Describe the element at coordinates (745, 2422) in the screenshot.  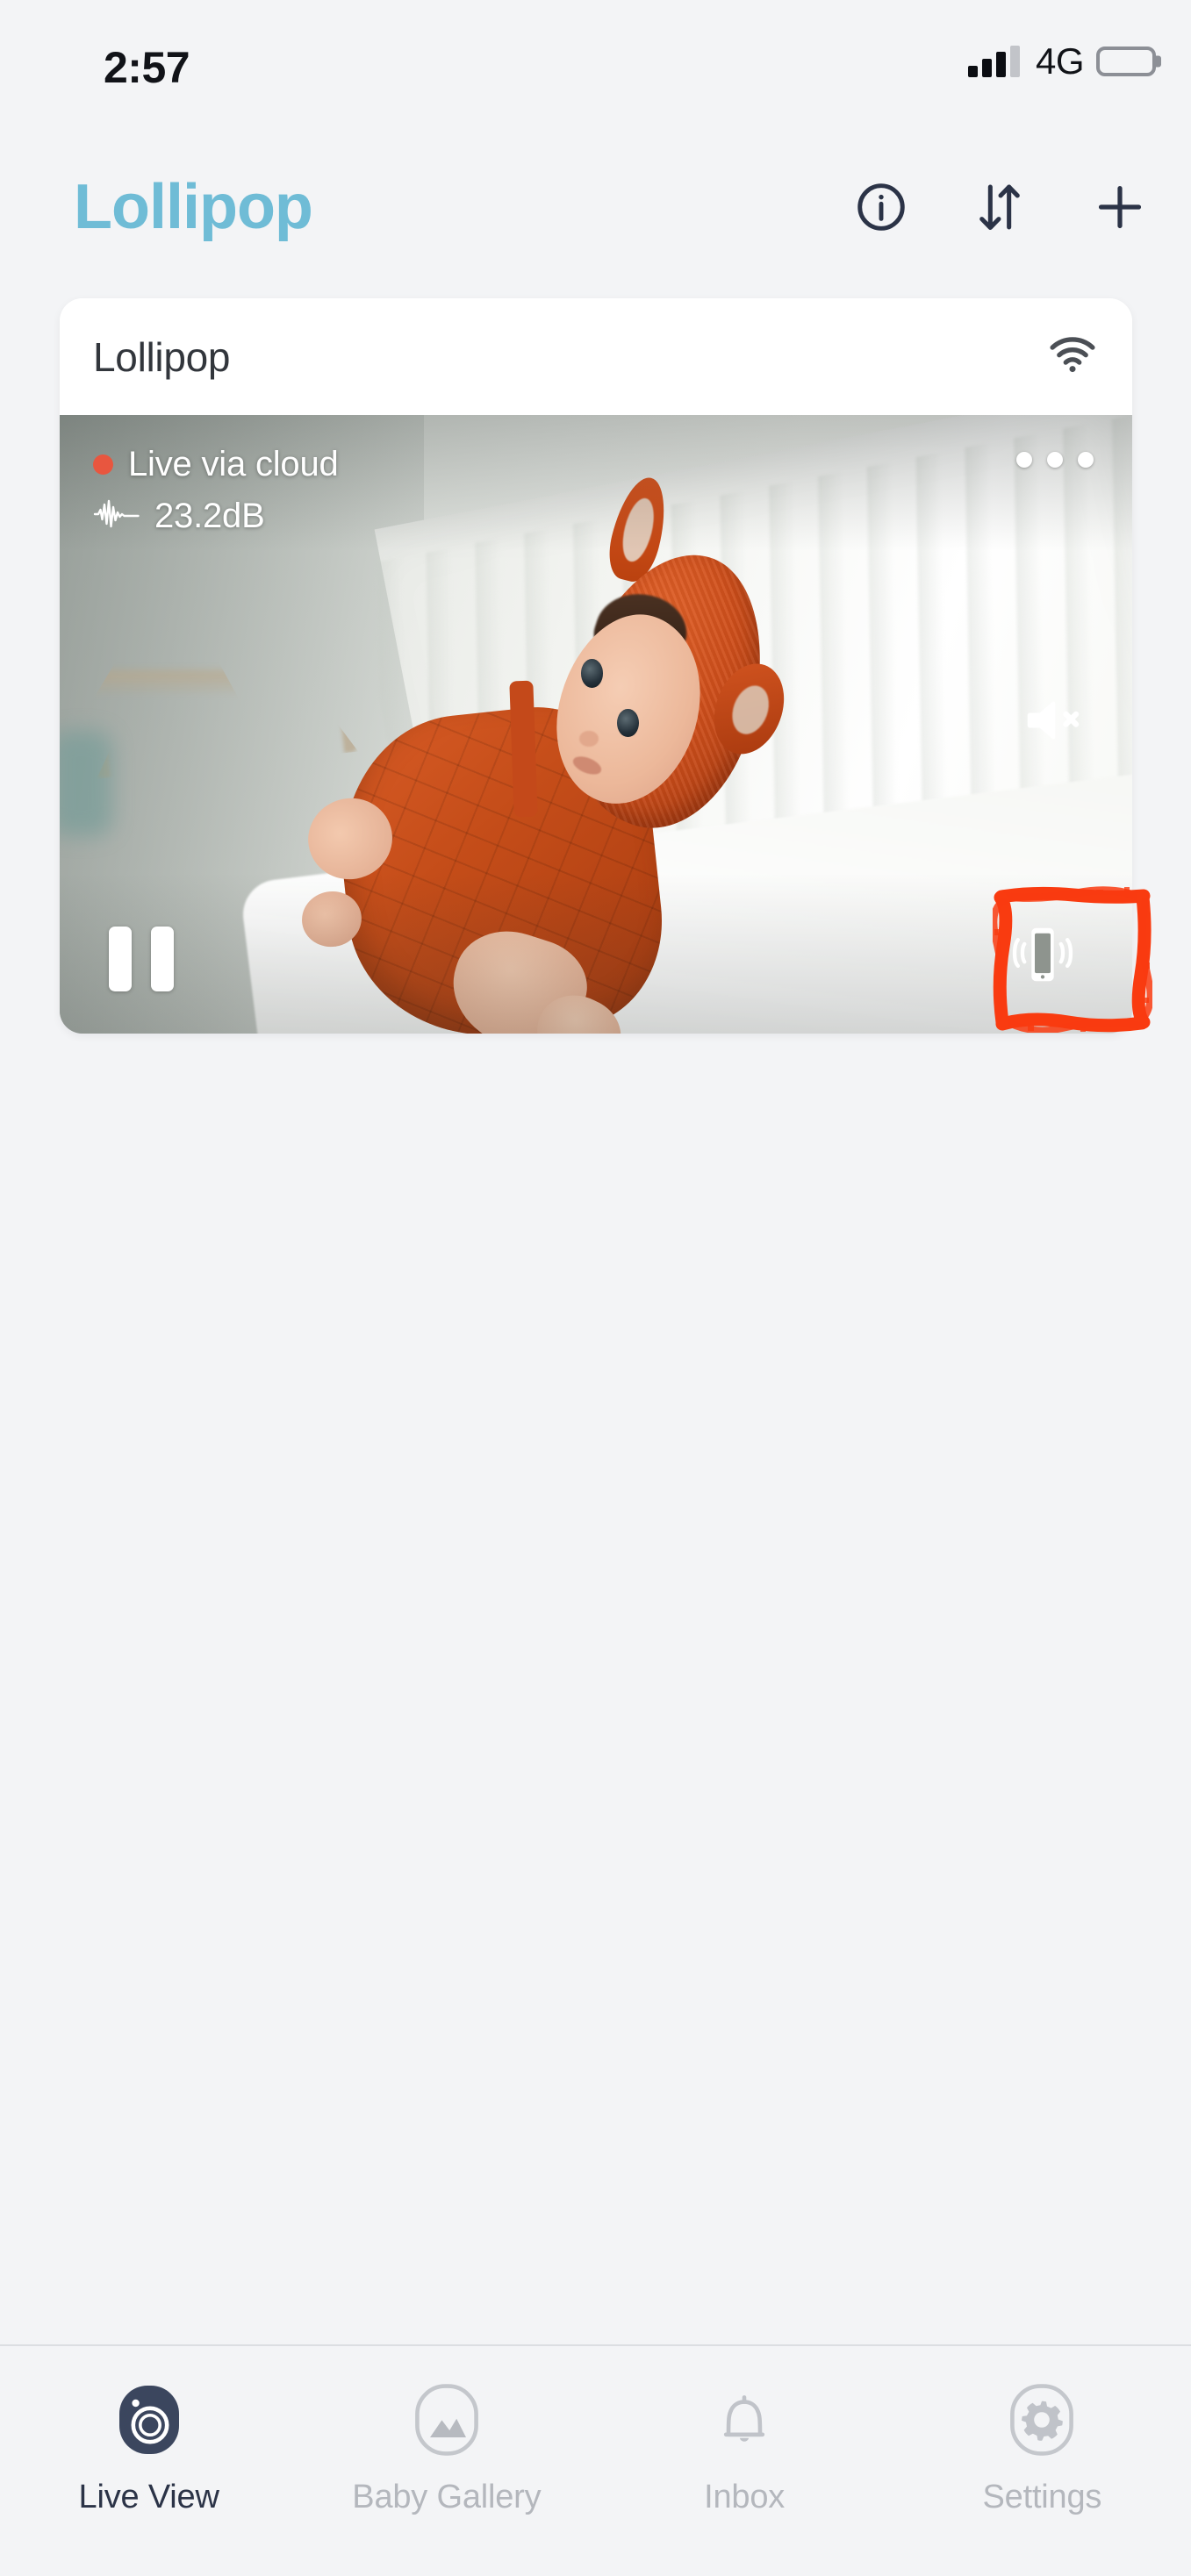
I see `bell-icon` at that location.